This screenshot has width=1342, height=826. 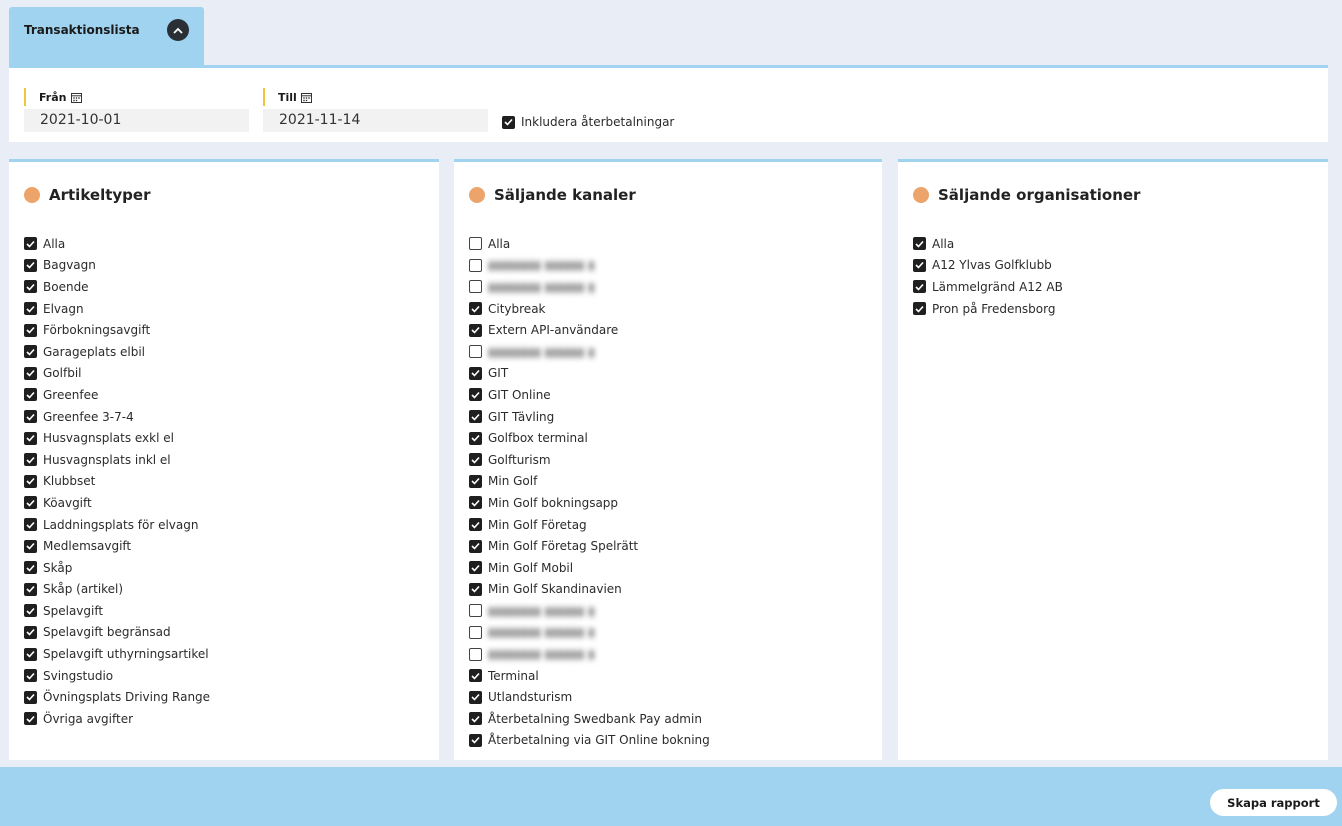 What do you see at coordinates (117, 697) in the screenshot?
I see `checkbox-list-item: Övningsplats Driving Range` at bounding box center [117, 697].